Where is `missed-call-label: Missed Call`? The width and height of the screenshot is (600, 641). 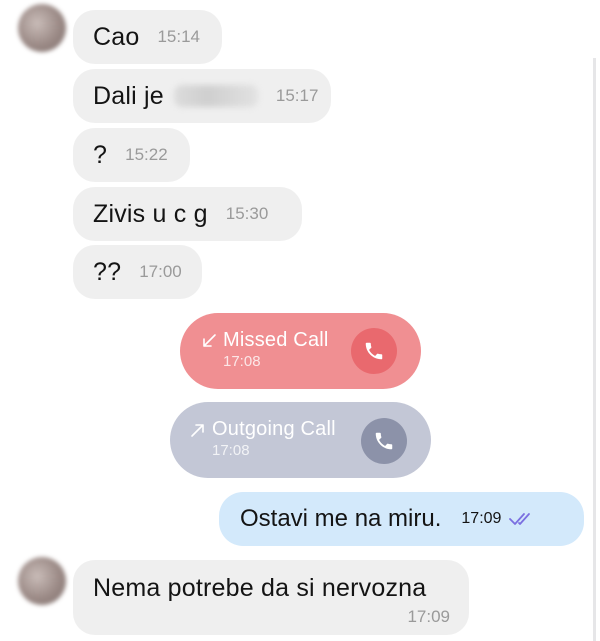 missed-call-label: Missed Call is located at coordinates (276, 340).